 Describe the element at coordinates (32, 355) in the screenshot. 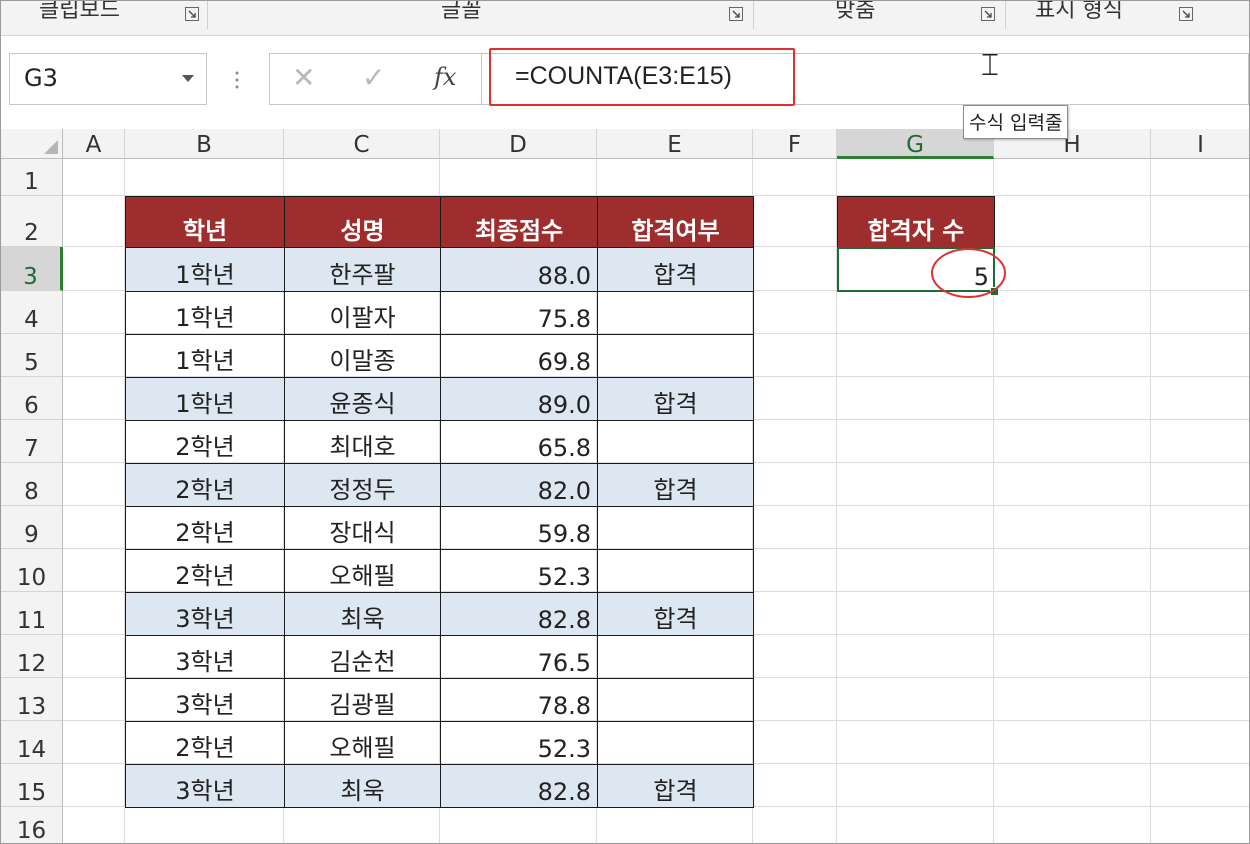

I see `row-header-5: 5` at that location.